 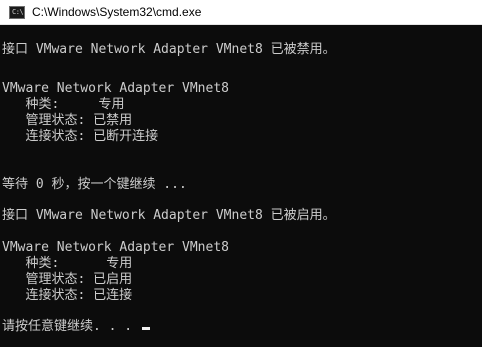 What do you see at coordinates (117, 12) in the screenshot?
I see `window-title: C:\Windows\System32\cmd.exe` at bounding box center [117, 12].